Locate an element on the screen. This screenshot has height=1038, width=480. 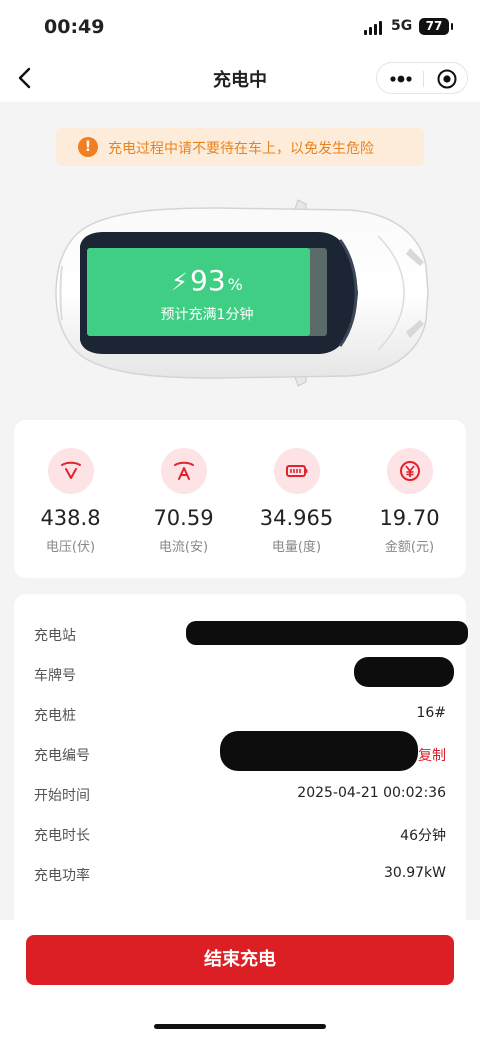
info-row-pile: 充电桩 16# is located at coordinates (240, 714).